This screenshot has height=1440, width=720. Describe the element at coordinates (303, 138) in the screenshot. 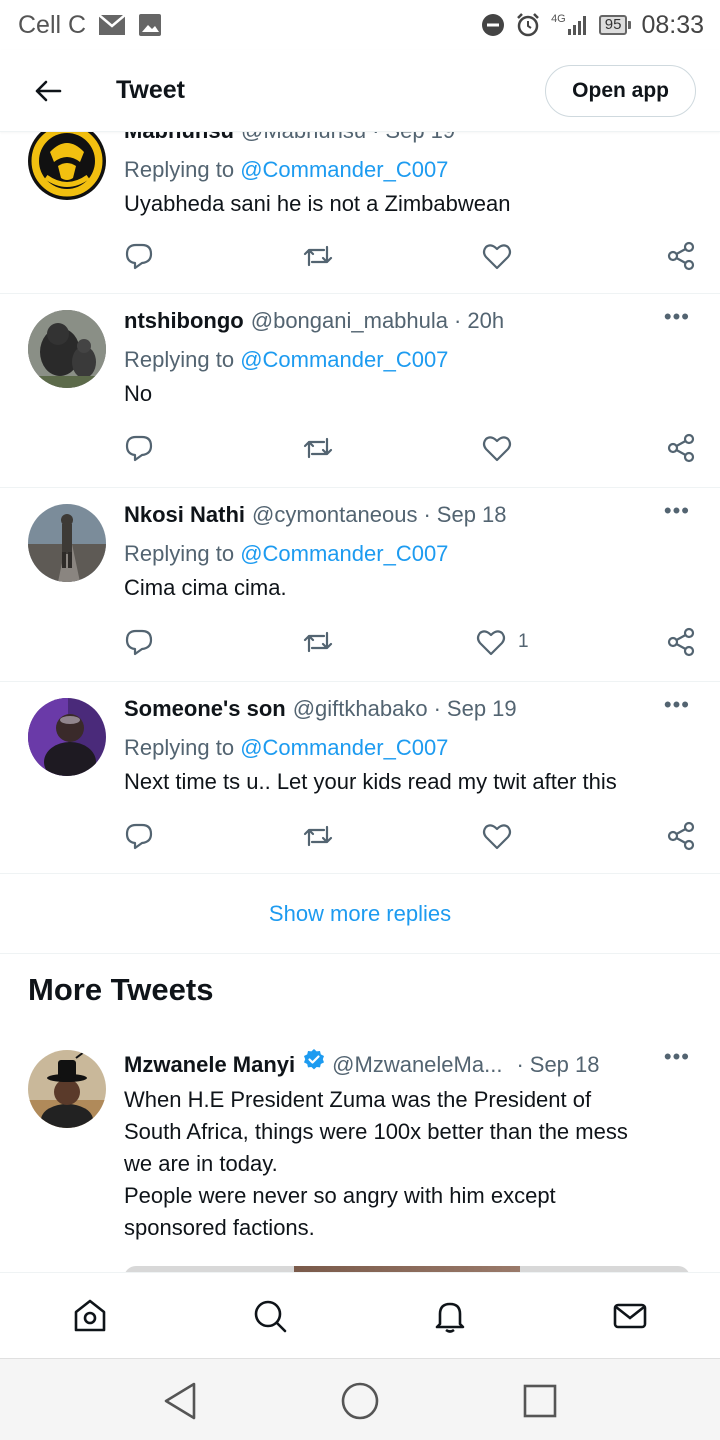

I see `author-handle: @Mabhunsu` at that location.